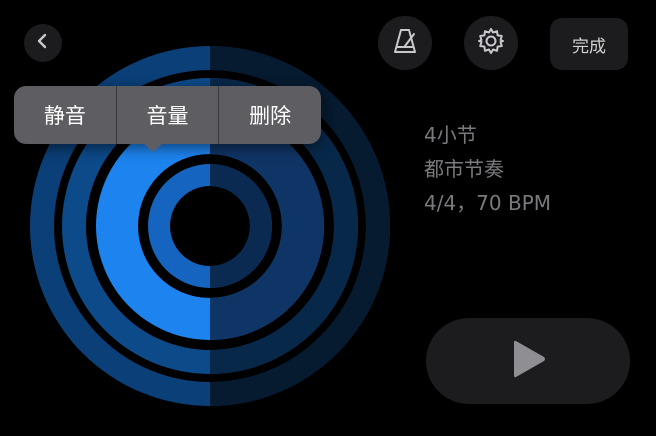 This screenshot has width=656, height=436. I want to click on pattern-name: 都市节奏, so click(464, 169).